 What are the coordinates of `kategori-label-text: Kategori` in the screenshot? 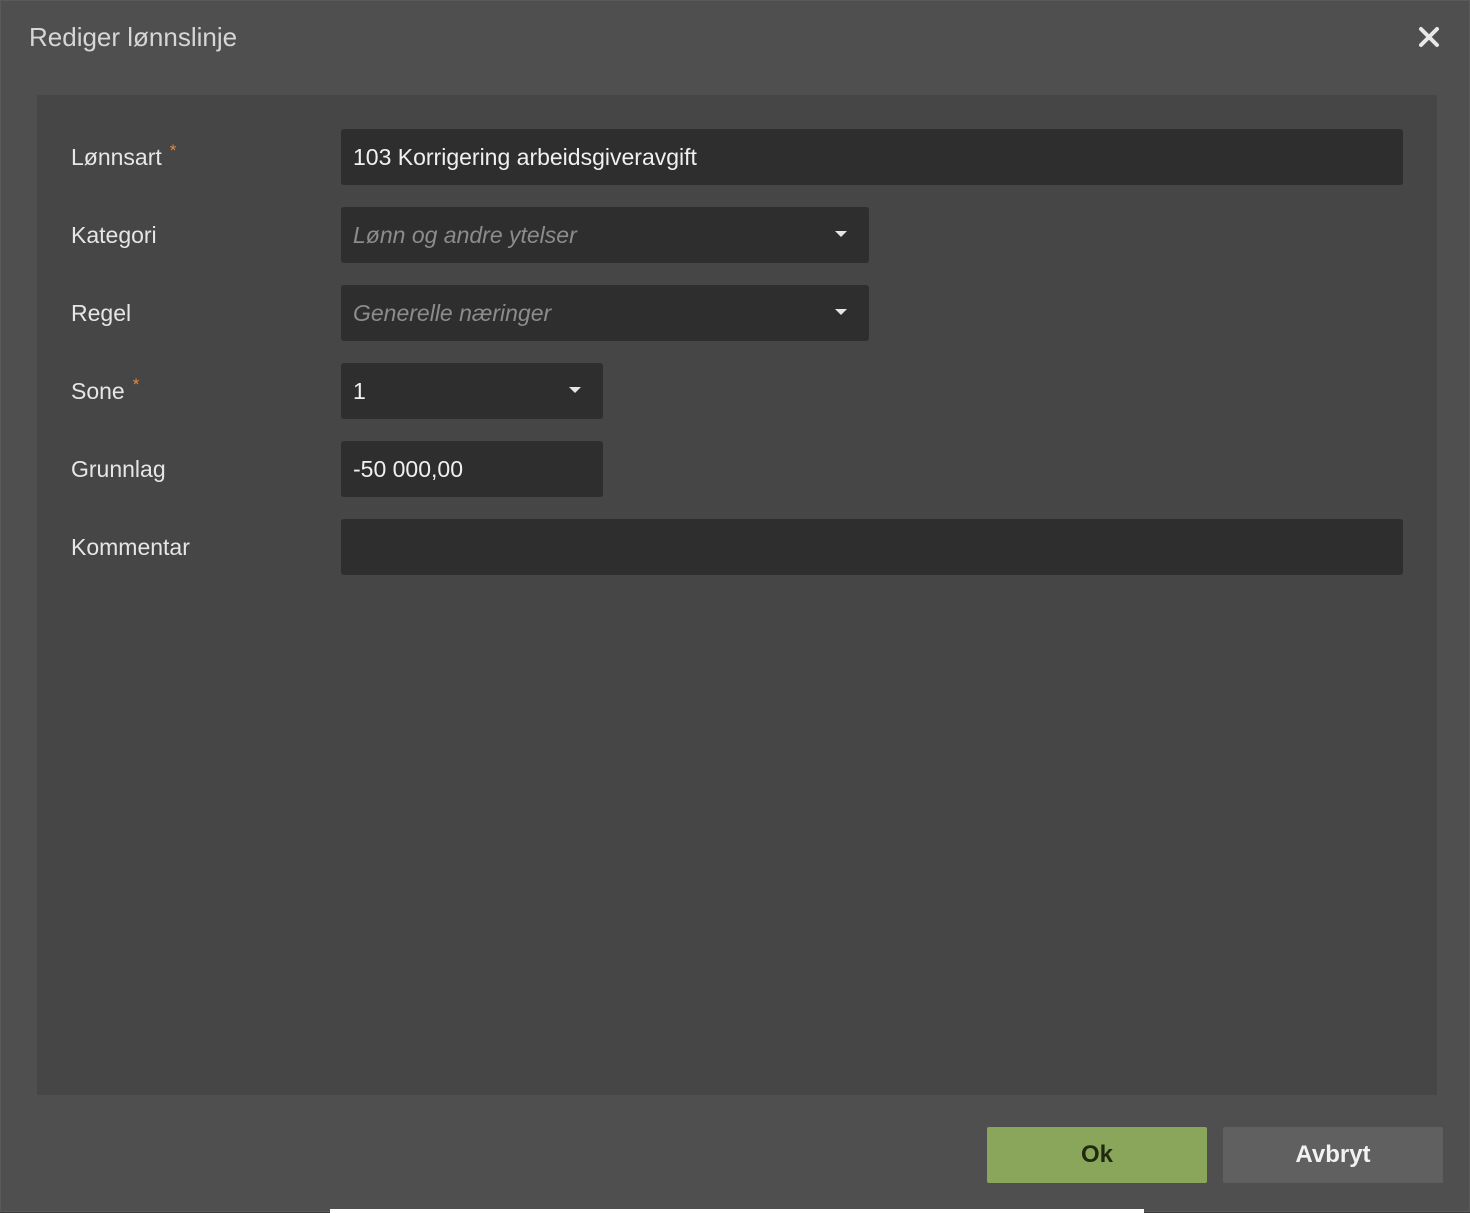 It's located at (114, 235).